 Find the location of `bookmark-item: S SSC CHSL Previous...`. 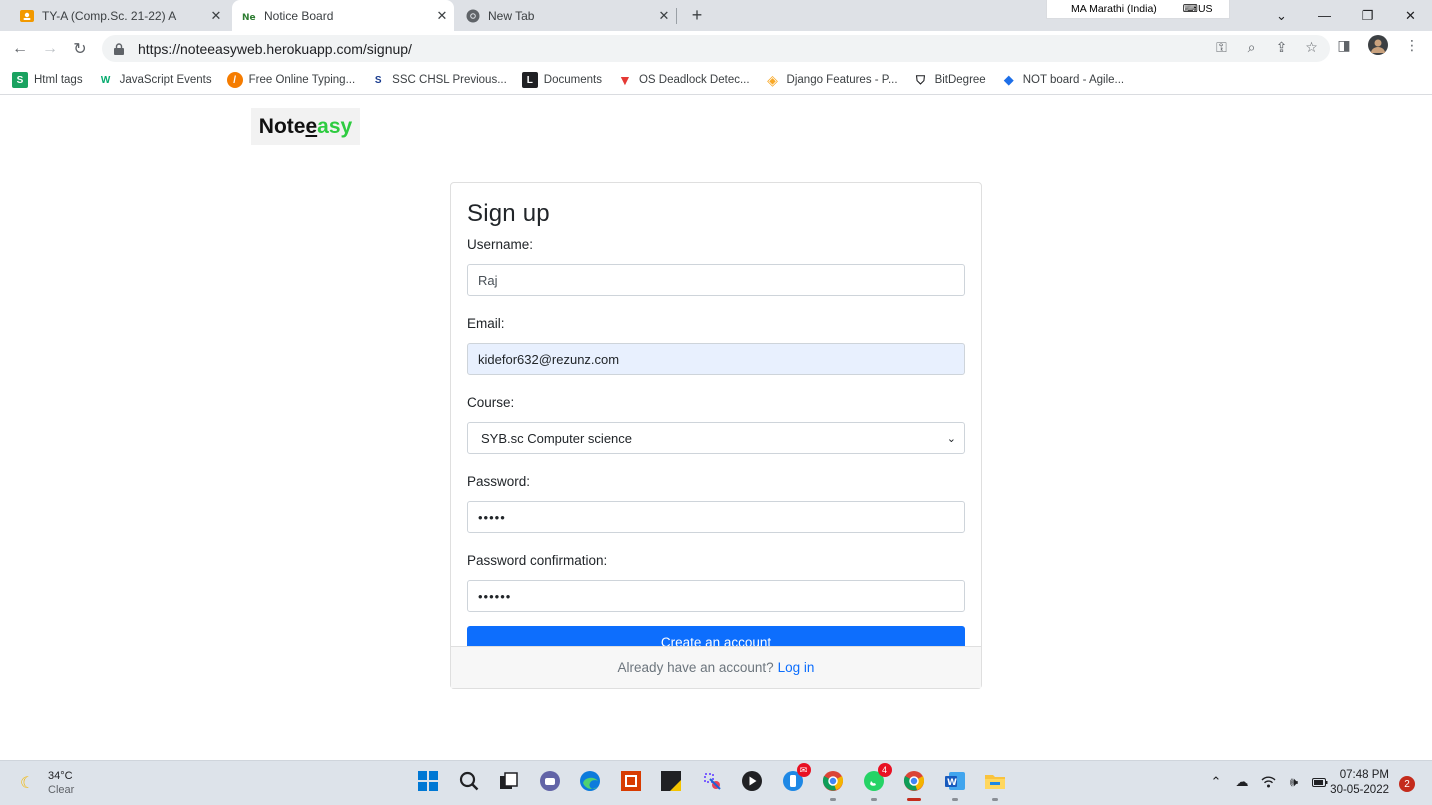

bookmark-item: S SSC CHSL Previous... is located at coordinates (438, 80).